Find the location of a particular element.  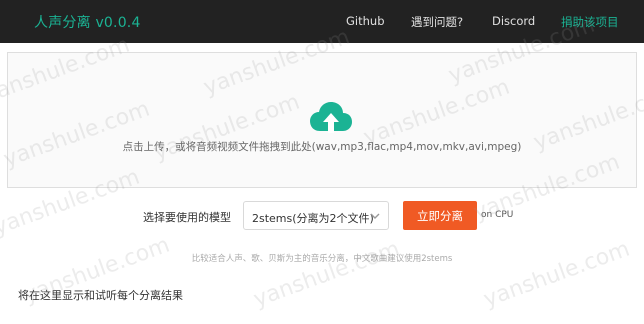

nav-github-link: Github is located at coordinates (365, 21).